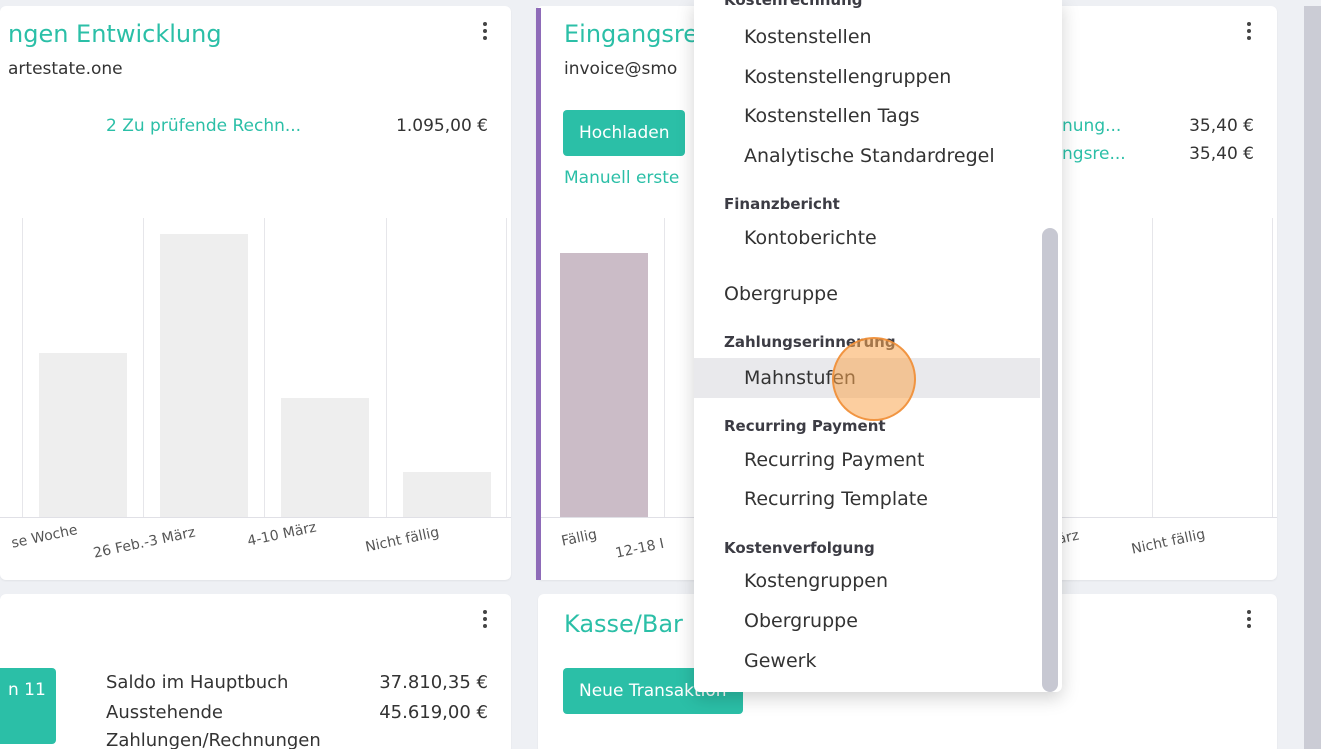 This screenshot has width=1321, height=749. I want to click on chart-x-label: 12-18 I, so click(640, 548).